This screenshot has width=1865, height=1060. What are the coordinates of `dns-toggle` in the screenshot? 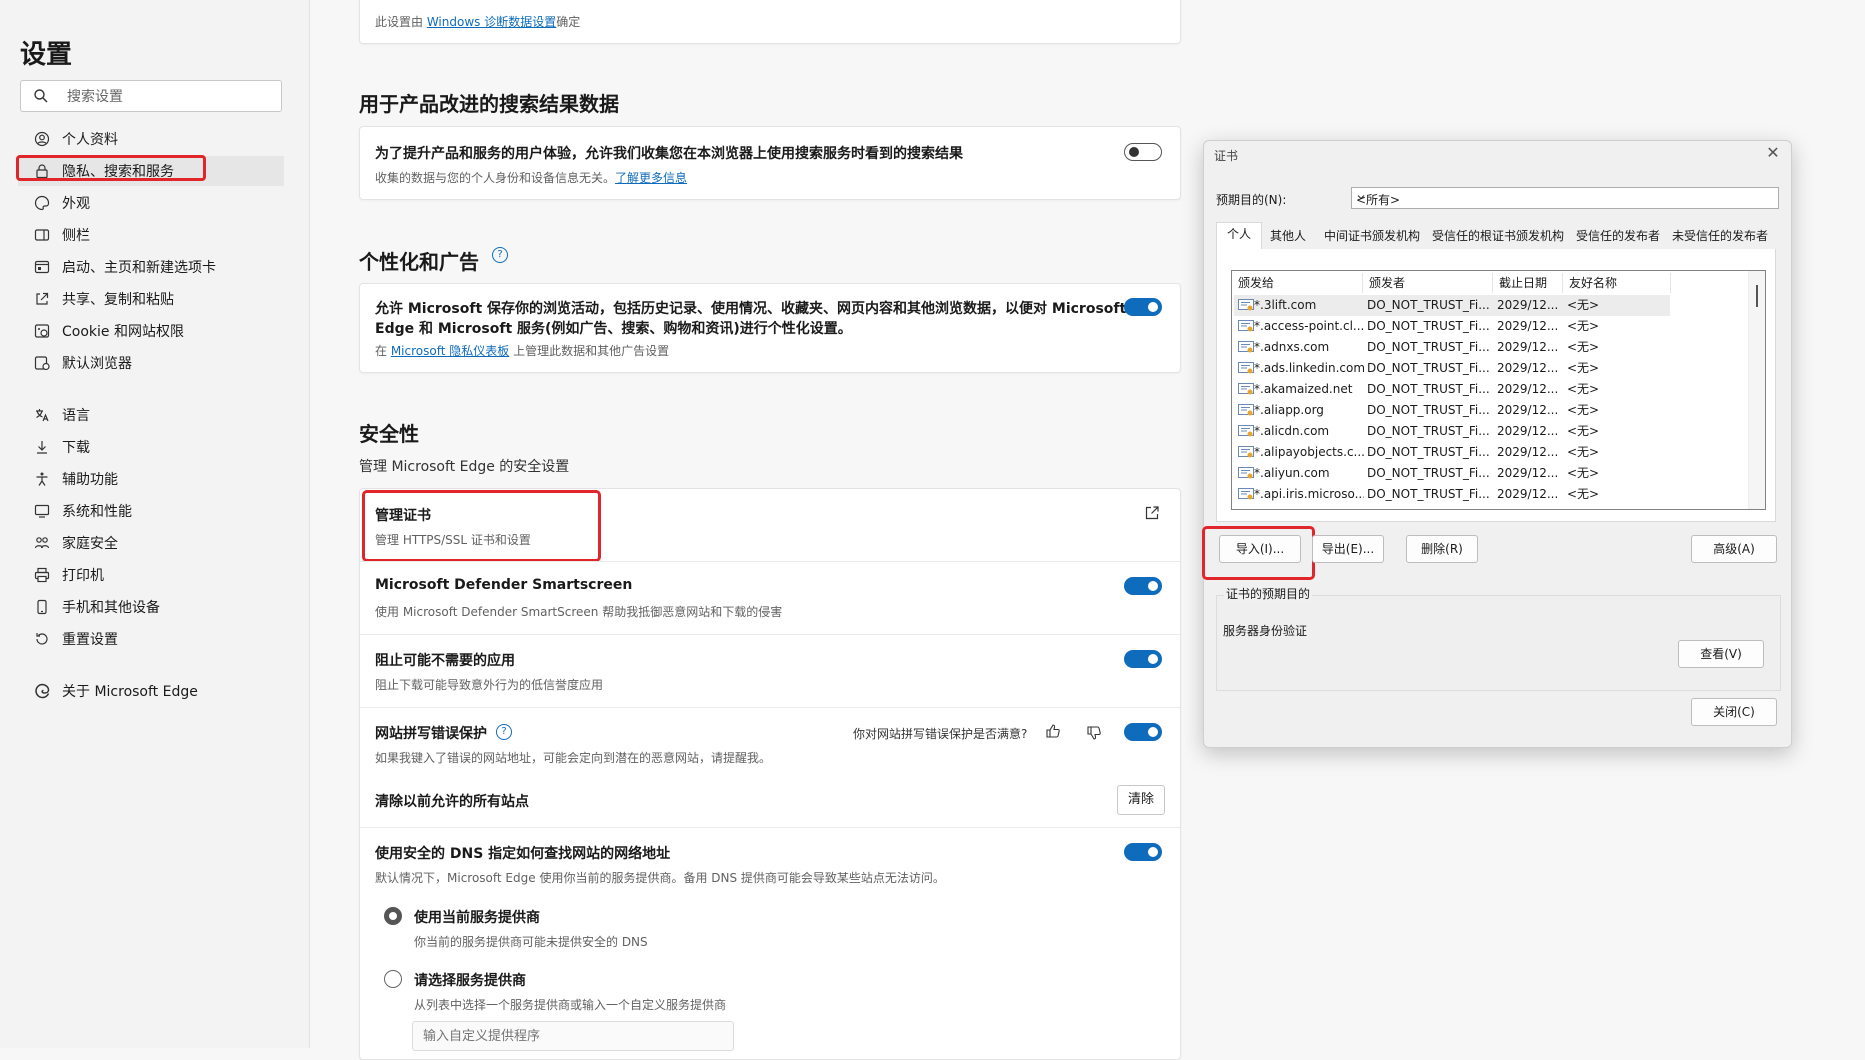 It's located at (1143, 852).